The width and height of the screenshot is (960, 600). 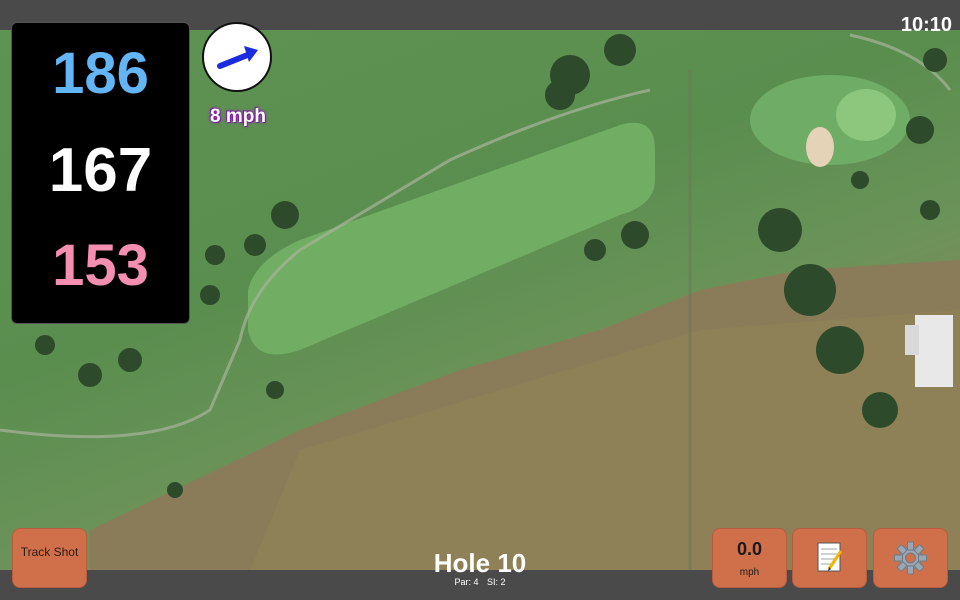 What do you see at coordinates (496, 582) in the screenshot?
I see `hole-stroke-index: SI: 2` at bounding box center [496, 582].